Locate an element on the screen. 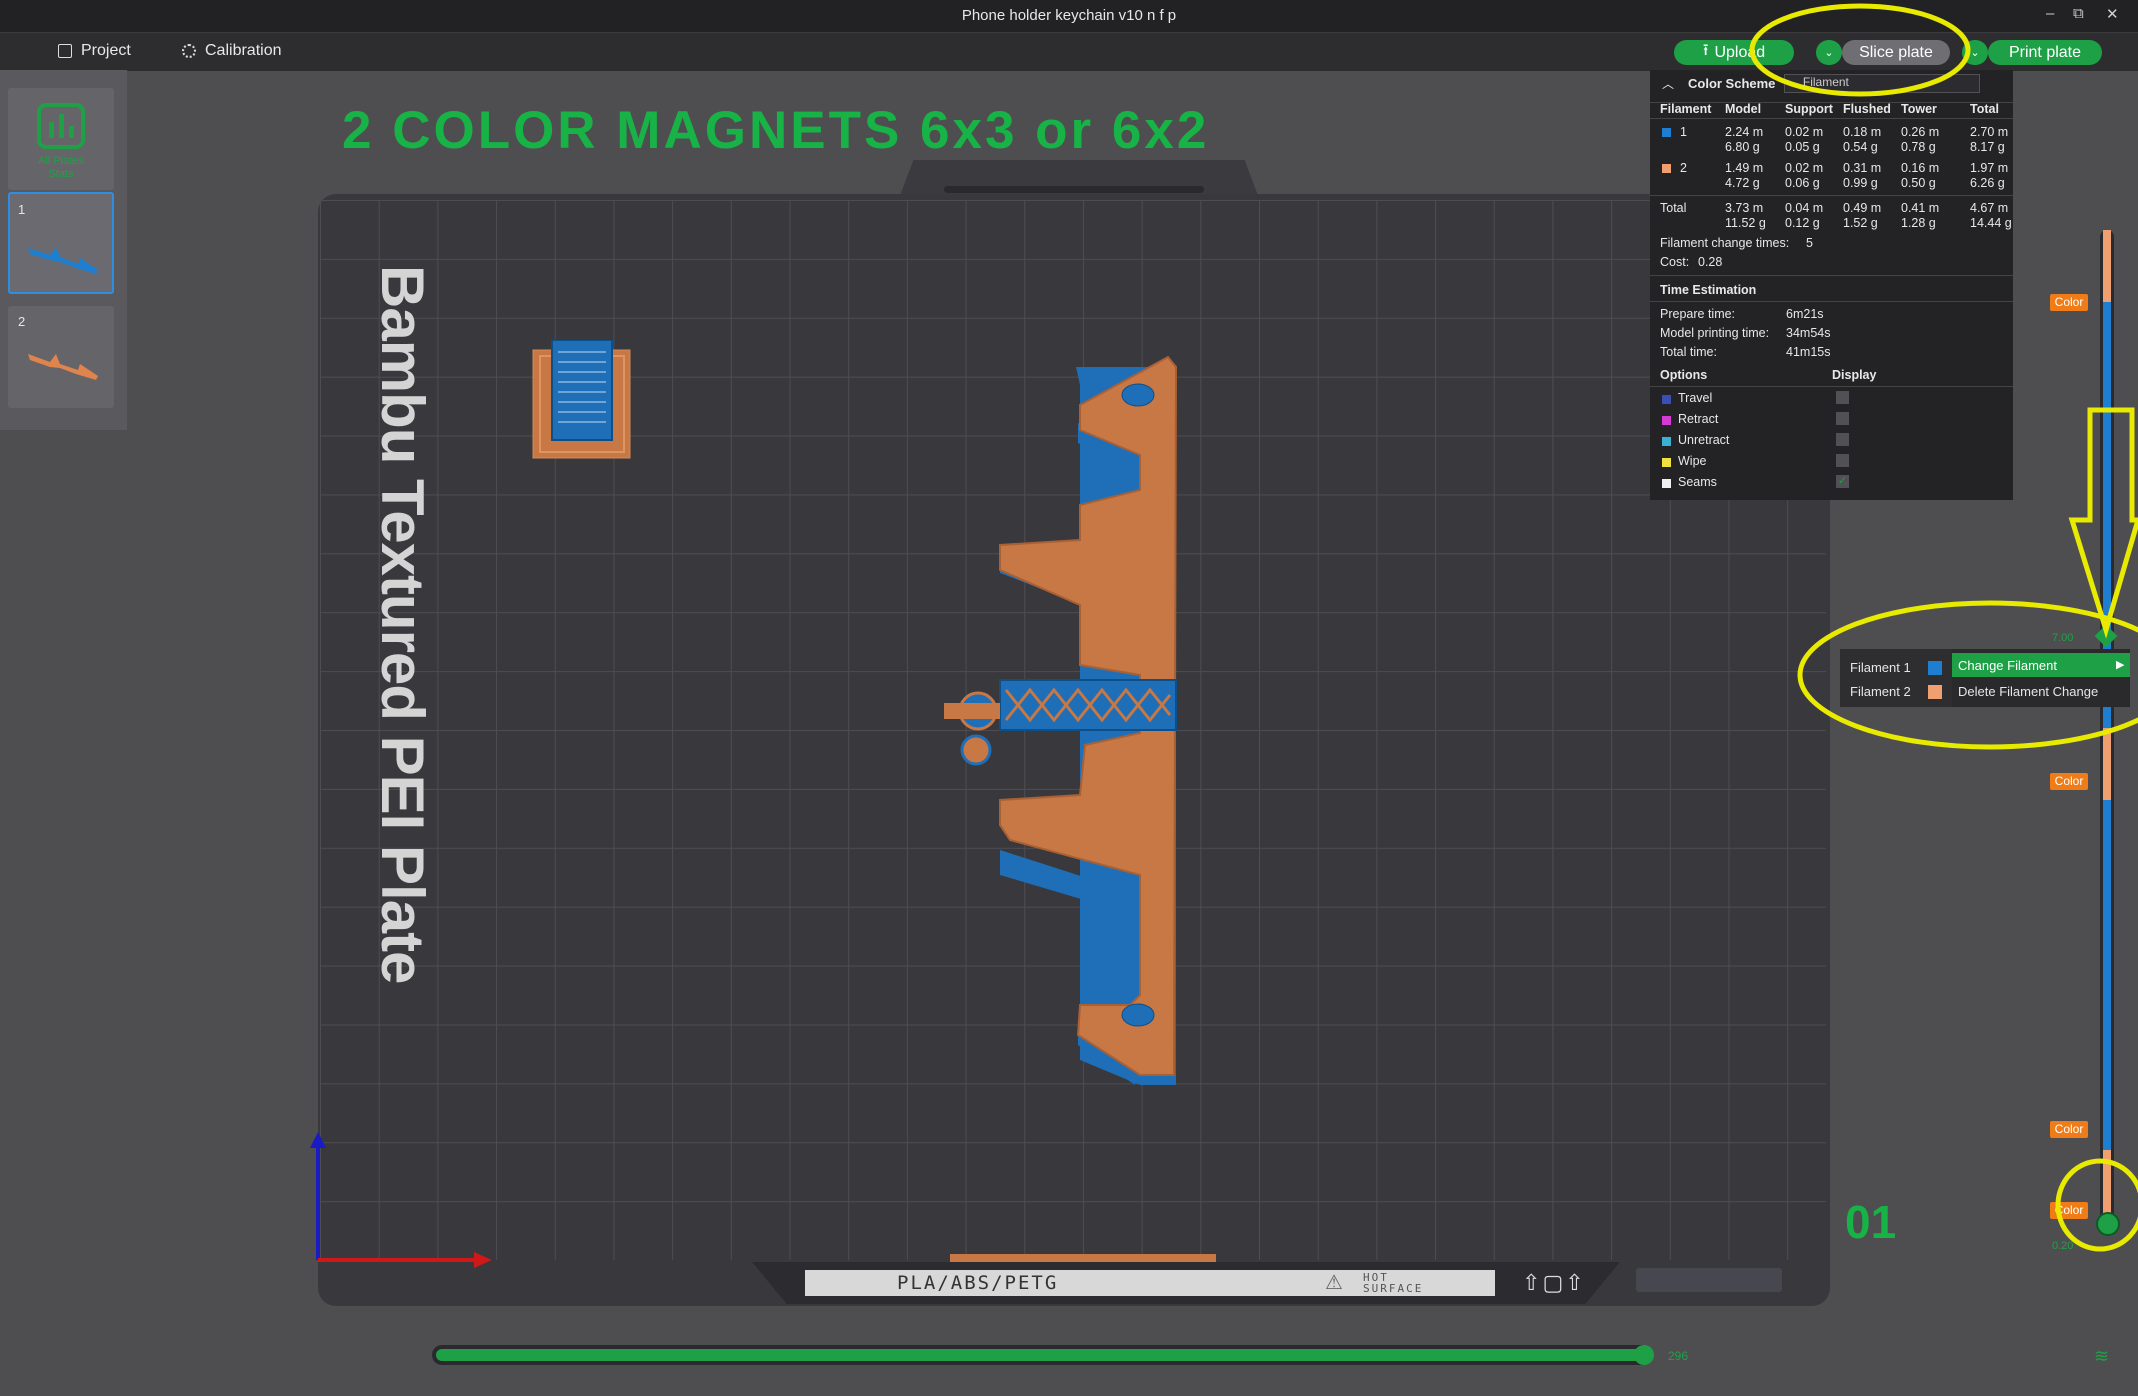 This screenshot has height=1396, width=2138. value: 4.72 g is located at coordinates (1742, 183).